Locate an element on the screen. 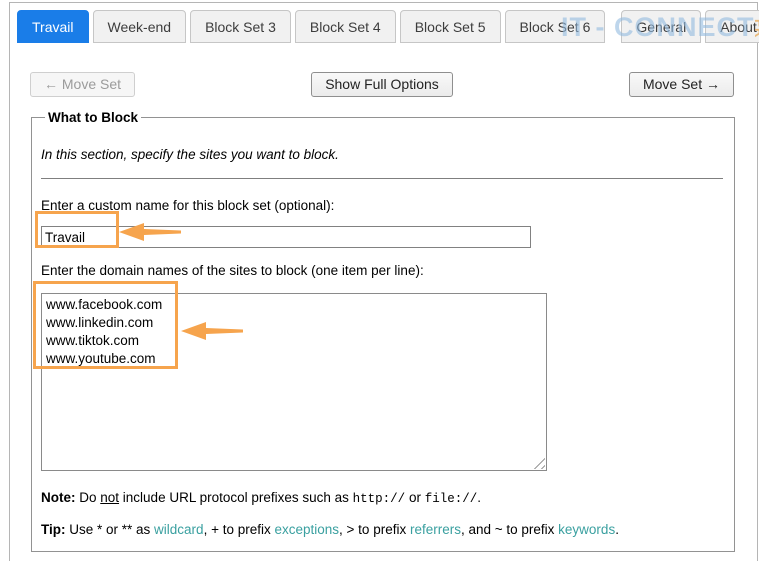 The width and height of the screenshot is (759, 561). file-protocol-code: file:// is located at coordinates (451, 499).